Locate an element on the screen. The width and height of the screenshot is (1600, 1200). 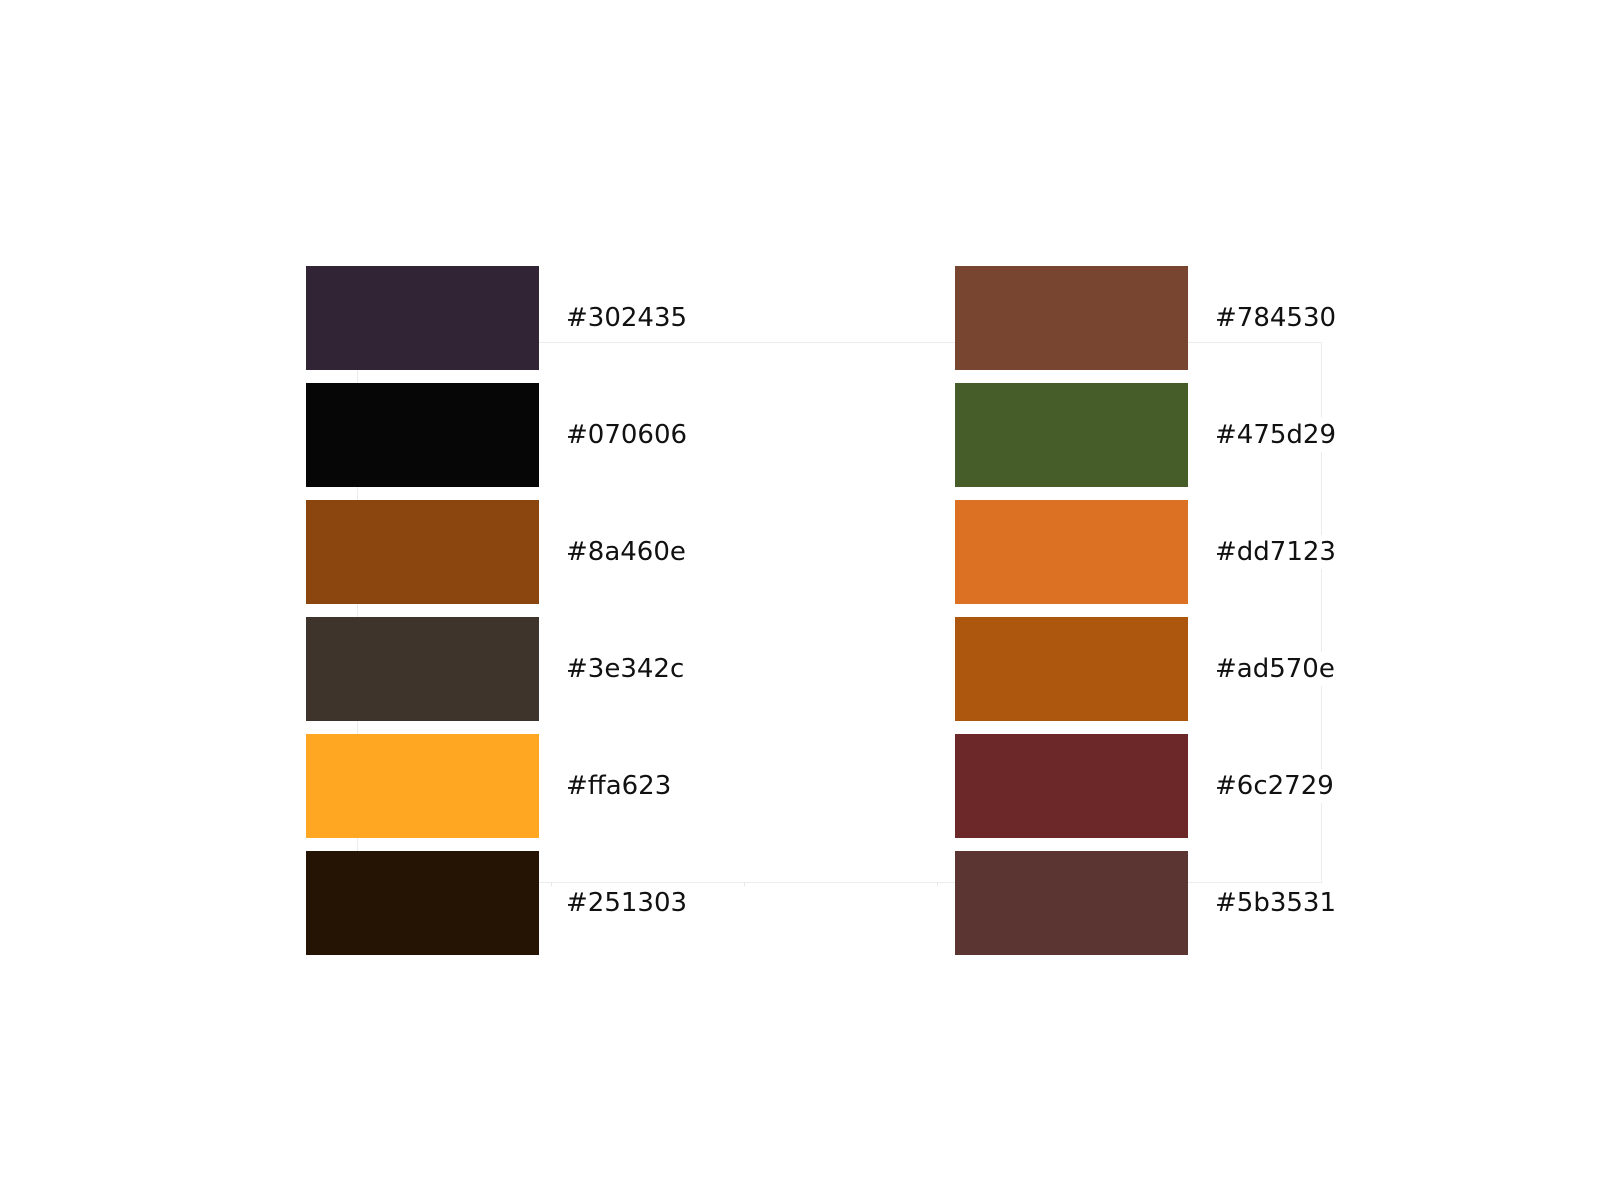
swatch-row: #dd7123 is located at coordinates (1145, 552).